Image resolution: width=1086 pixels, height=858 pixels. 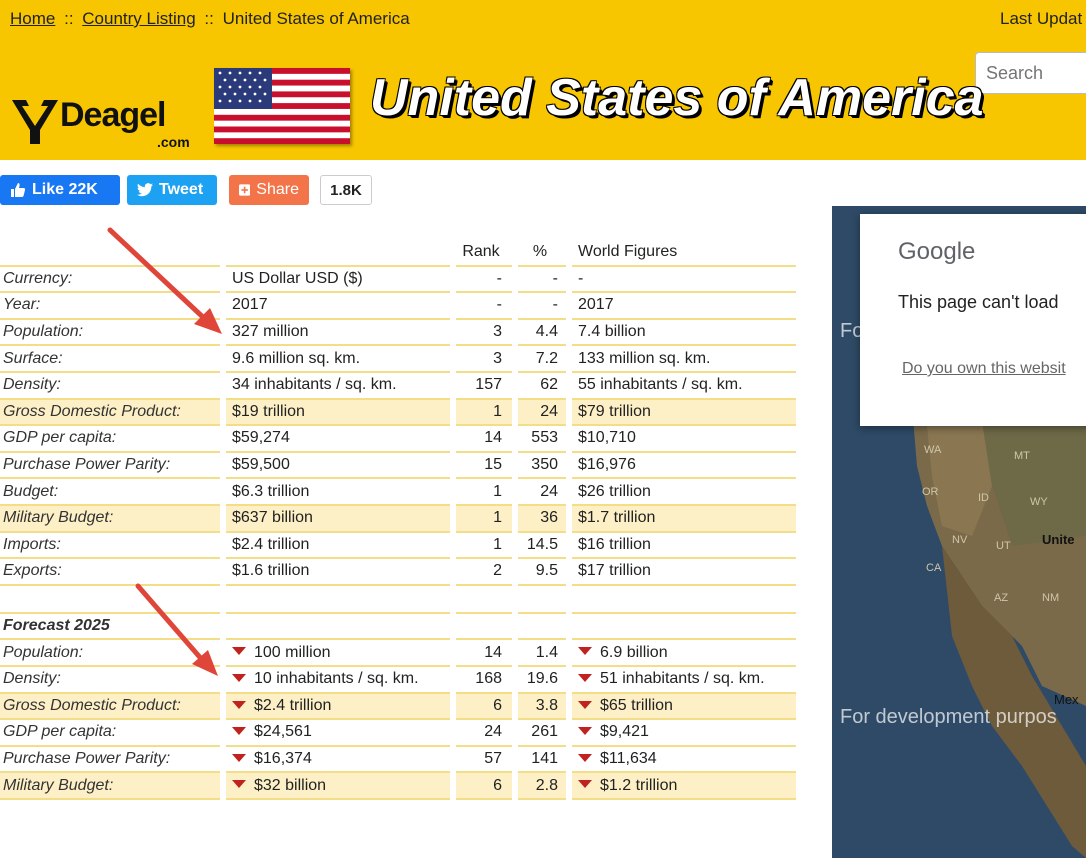 I want to click on row-world-figure: $1.7 trillion, so click(x=684, y=519).